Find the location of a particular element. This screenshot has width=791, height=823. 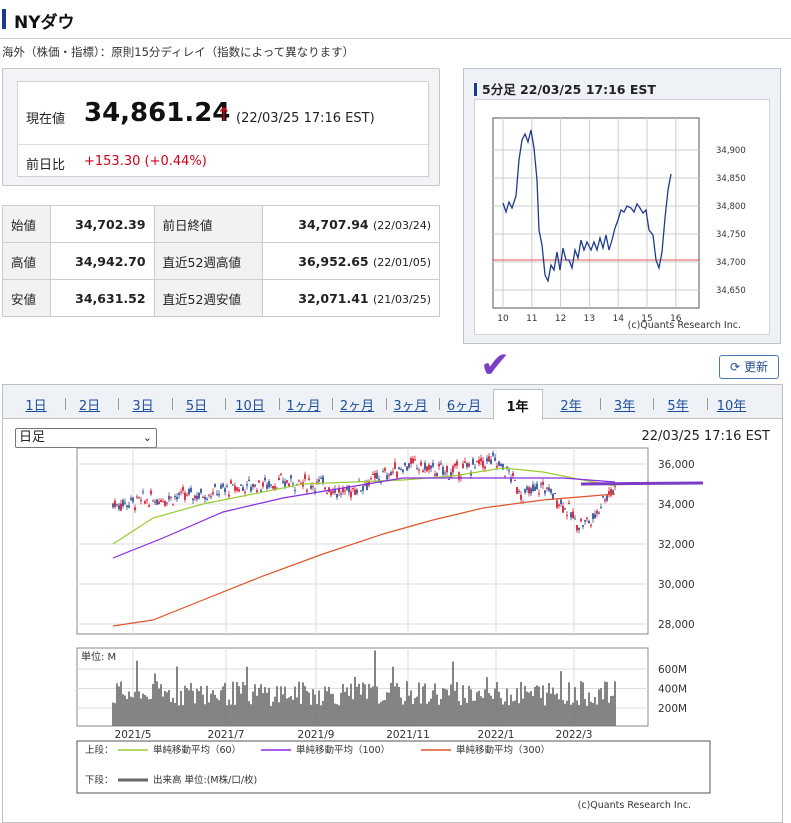

stat-label: 始値 is located at coordinates (26, 224).